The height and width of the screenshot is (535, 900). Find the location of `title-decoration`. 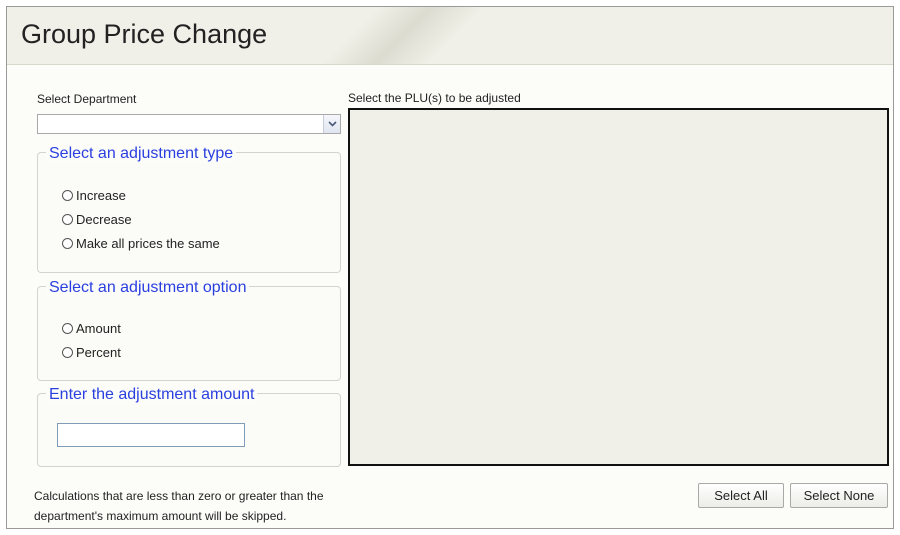

title-decoration is located at coordinates (397, 35).